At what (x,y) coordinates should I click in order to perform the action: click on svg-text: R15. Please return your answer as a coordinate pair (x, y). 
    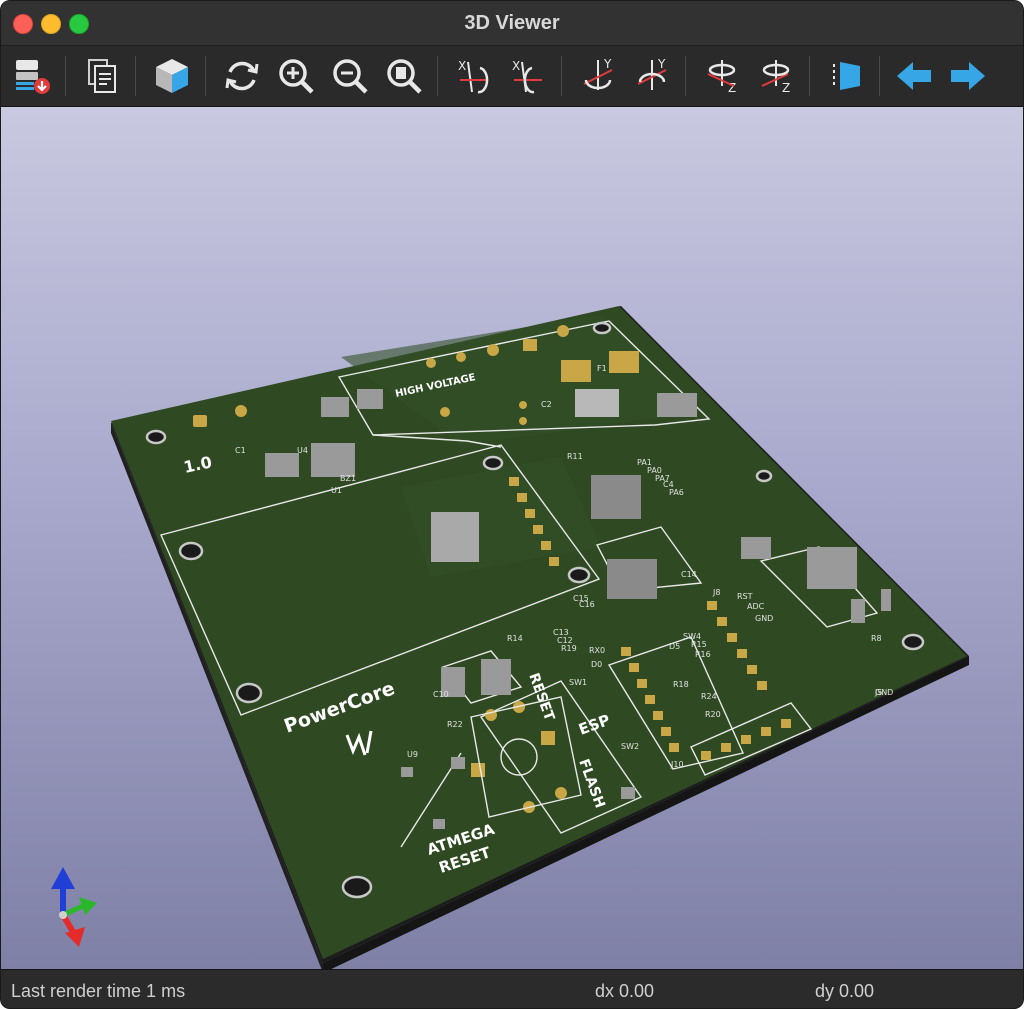
    Looking at the image, I should click on (699, 644).